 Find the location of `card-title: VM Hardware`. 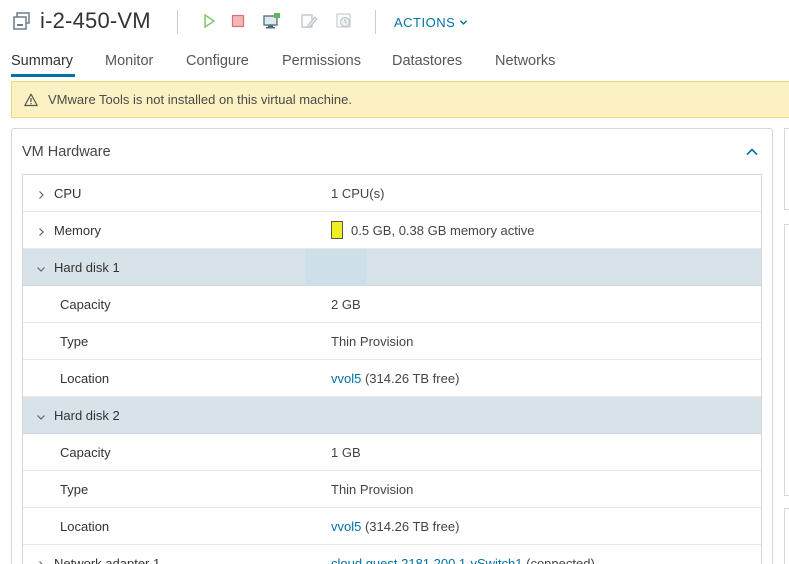

card-title: VM Hardware is located at coordinates (66, 152).